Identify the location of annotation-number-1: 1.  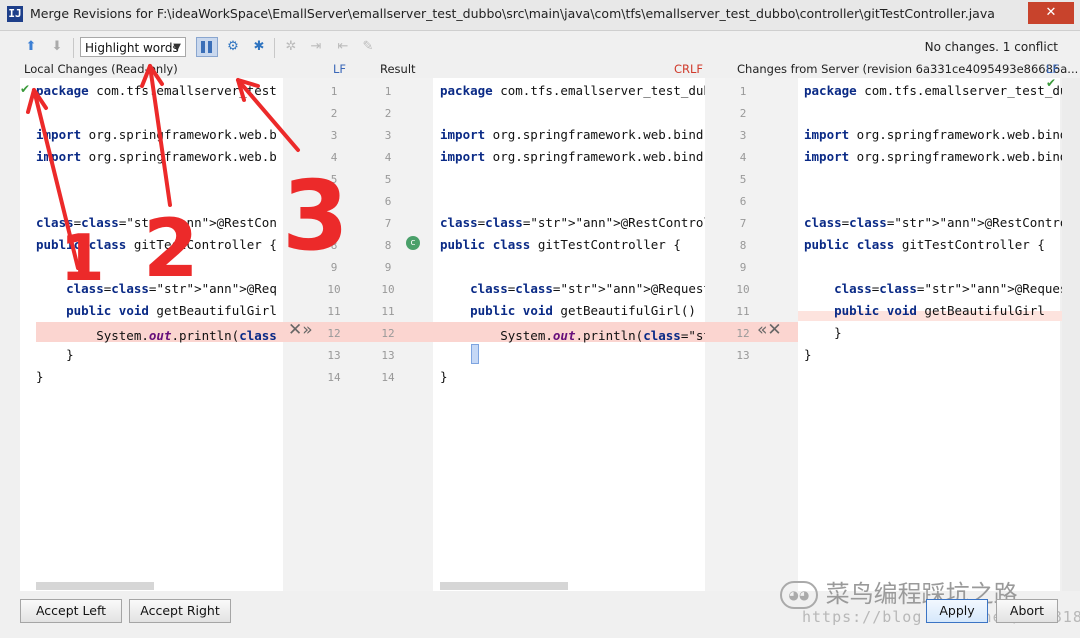
(82, 259).